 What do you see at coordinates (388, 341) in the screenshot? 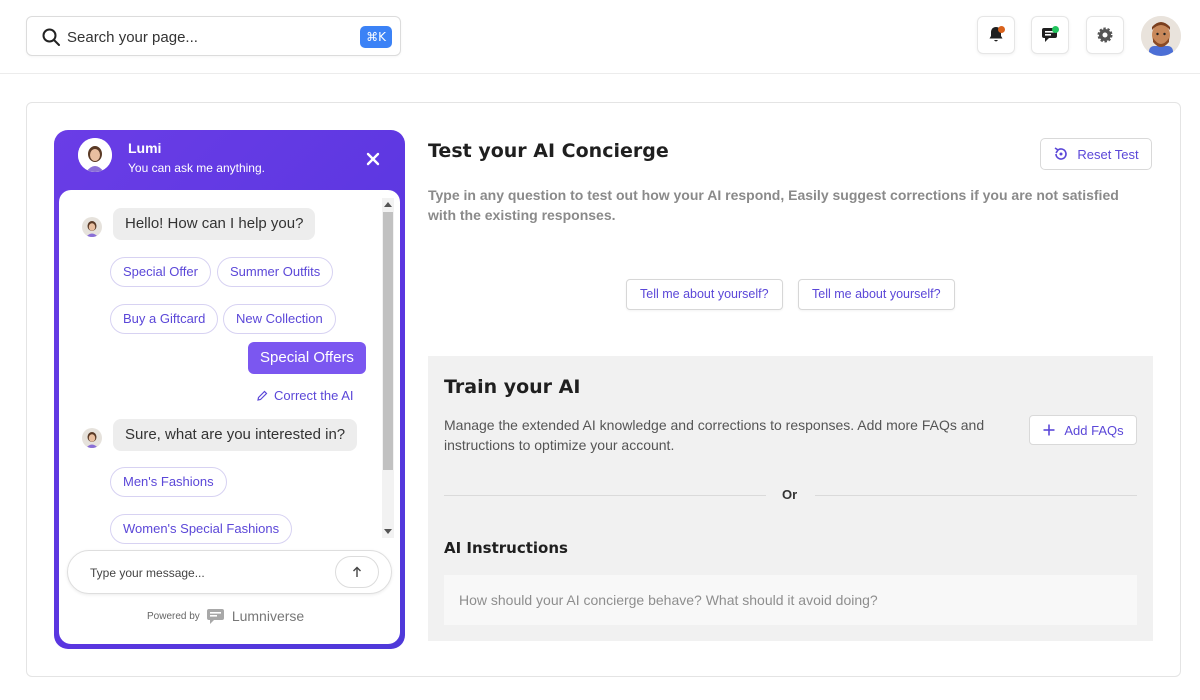
I see `scroll-thumb` at bounding box center [388, 341].